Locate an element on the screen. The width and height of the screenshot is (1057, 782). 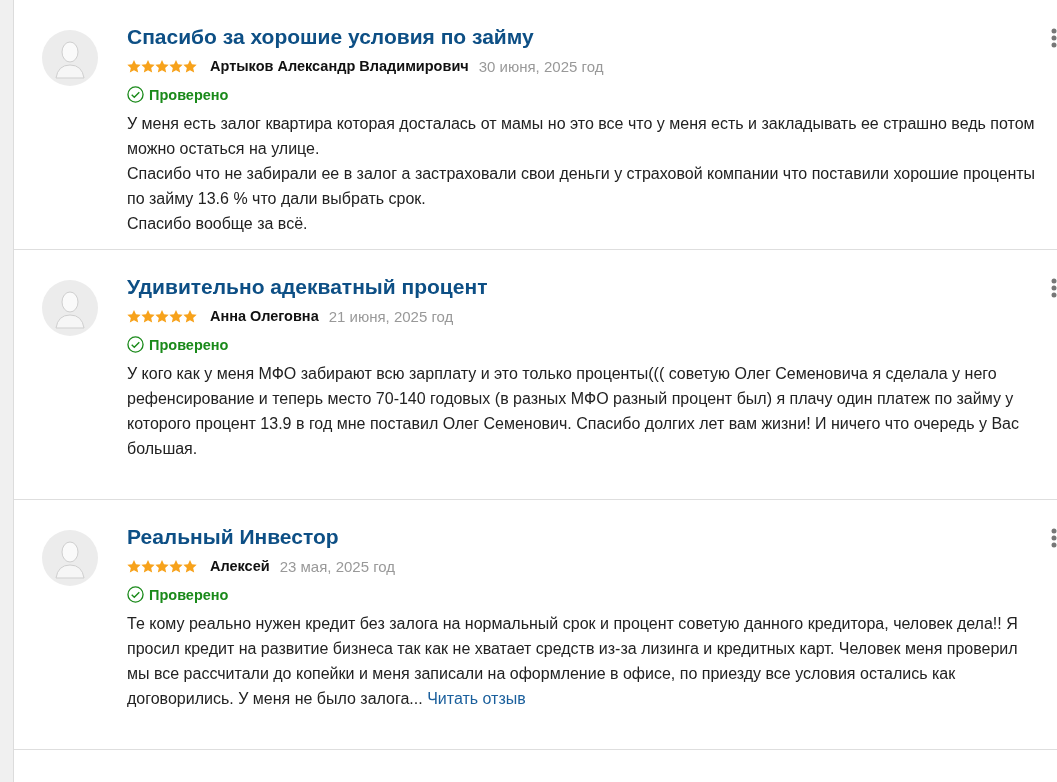
review-date: 30 июня, 2025 год is located at coordinates (541, 66).